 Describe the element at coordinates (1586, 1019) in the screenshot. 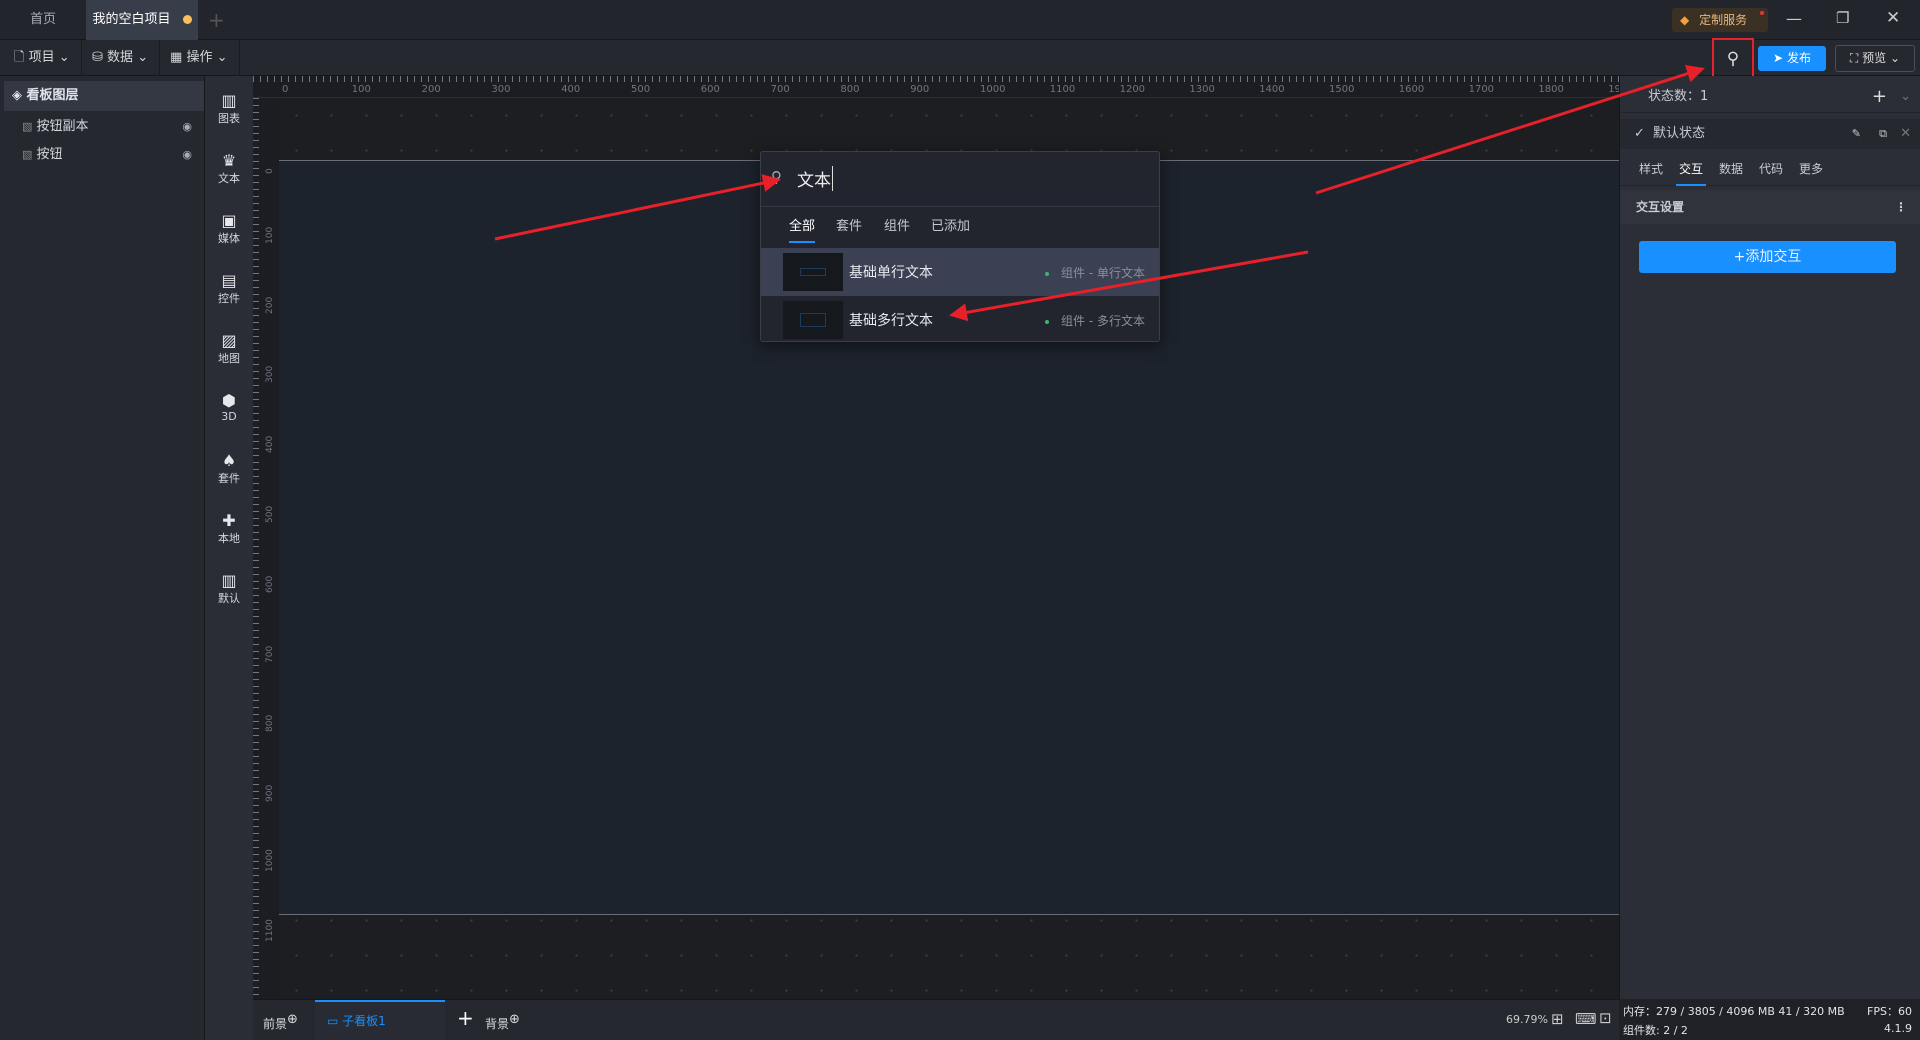

I see `keyboard-icon: ⌨` at that location.